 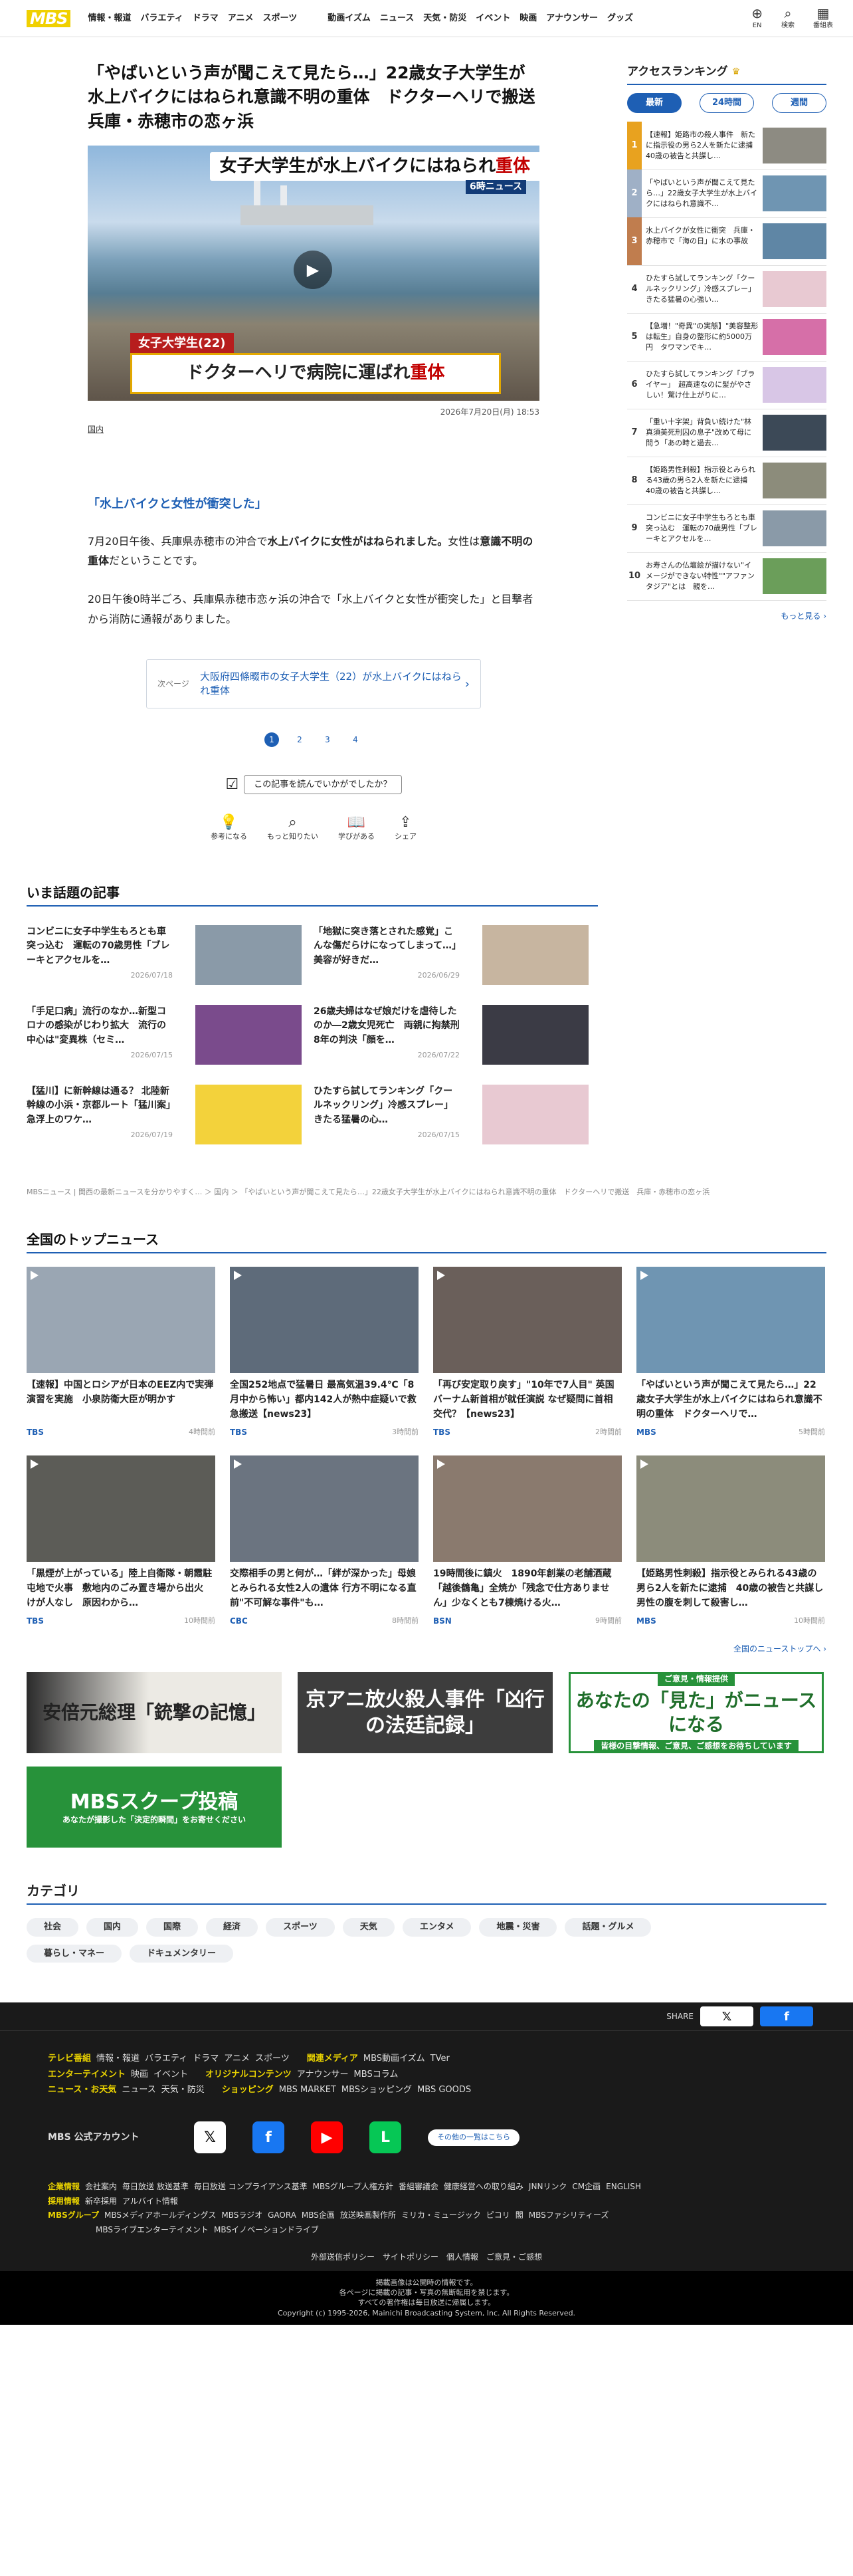 I want to click on x-icon: 𝕏, so click(x=210, y=2137).